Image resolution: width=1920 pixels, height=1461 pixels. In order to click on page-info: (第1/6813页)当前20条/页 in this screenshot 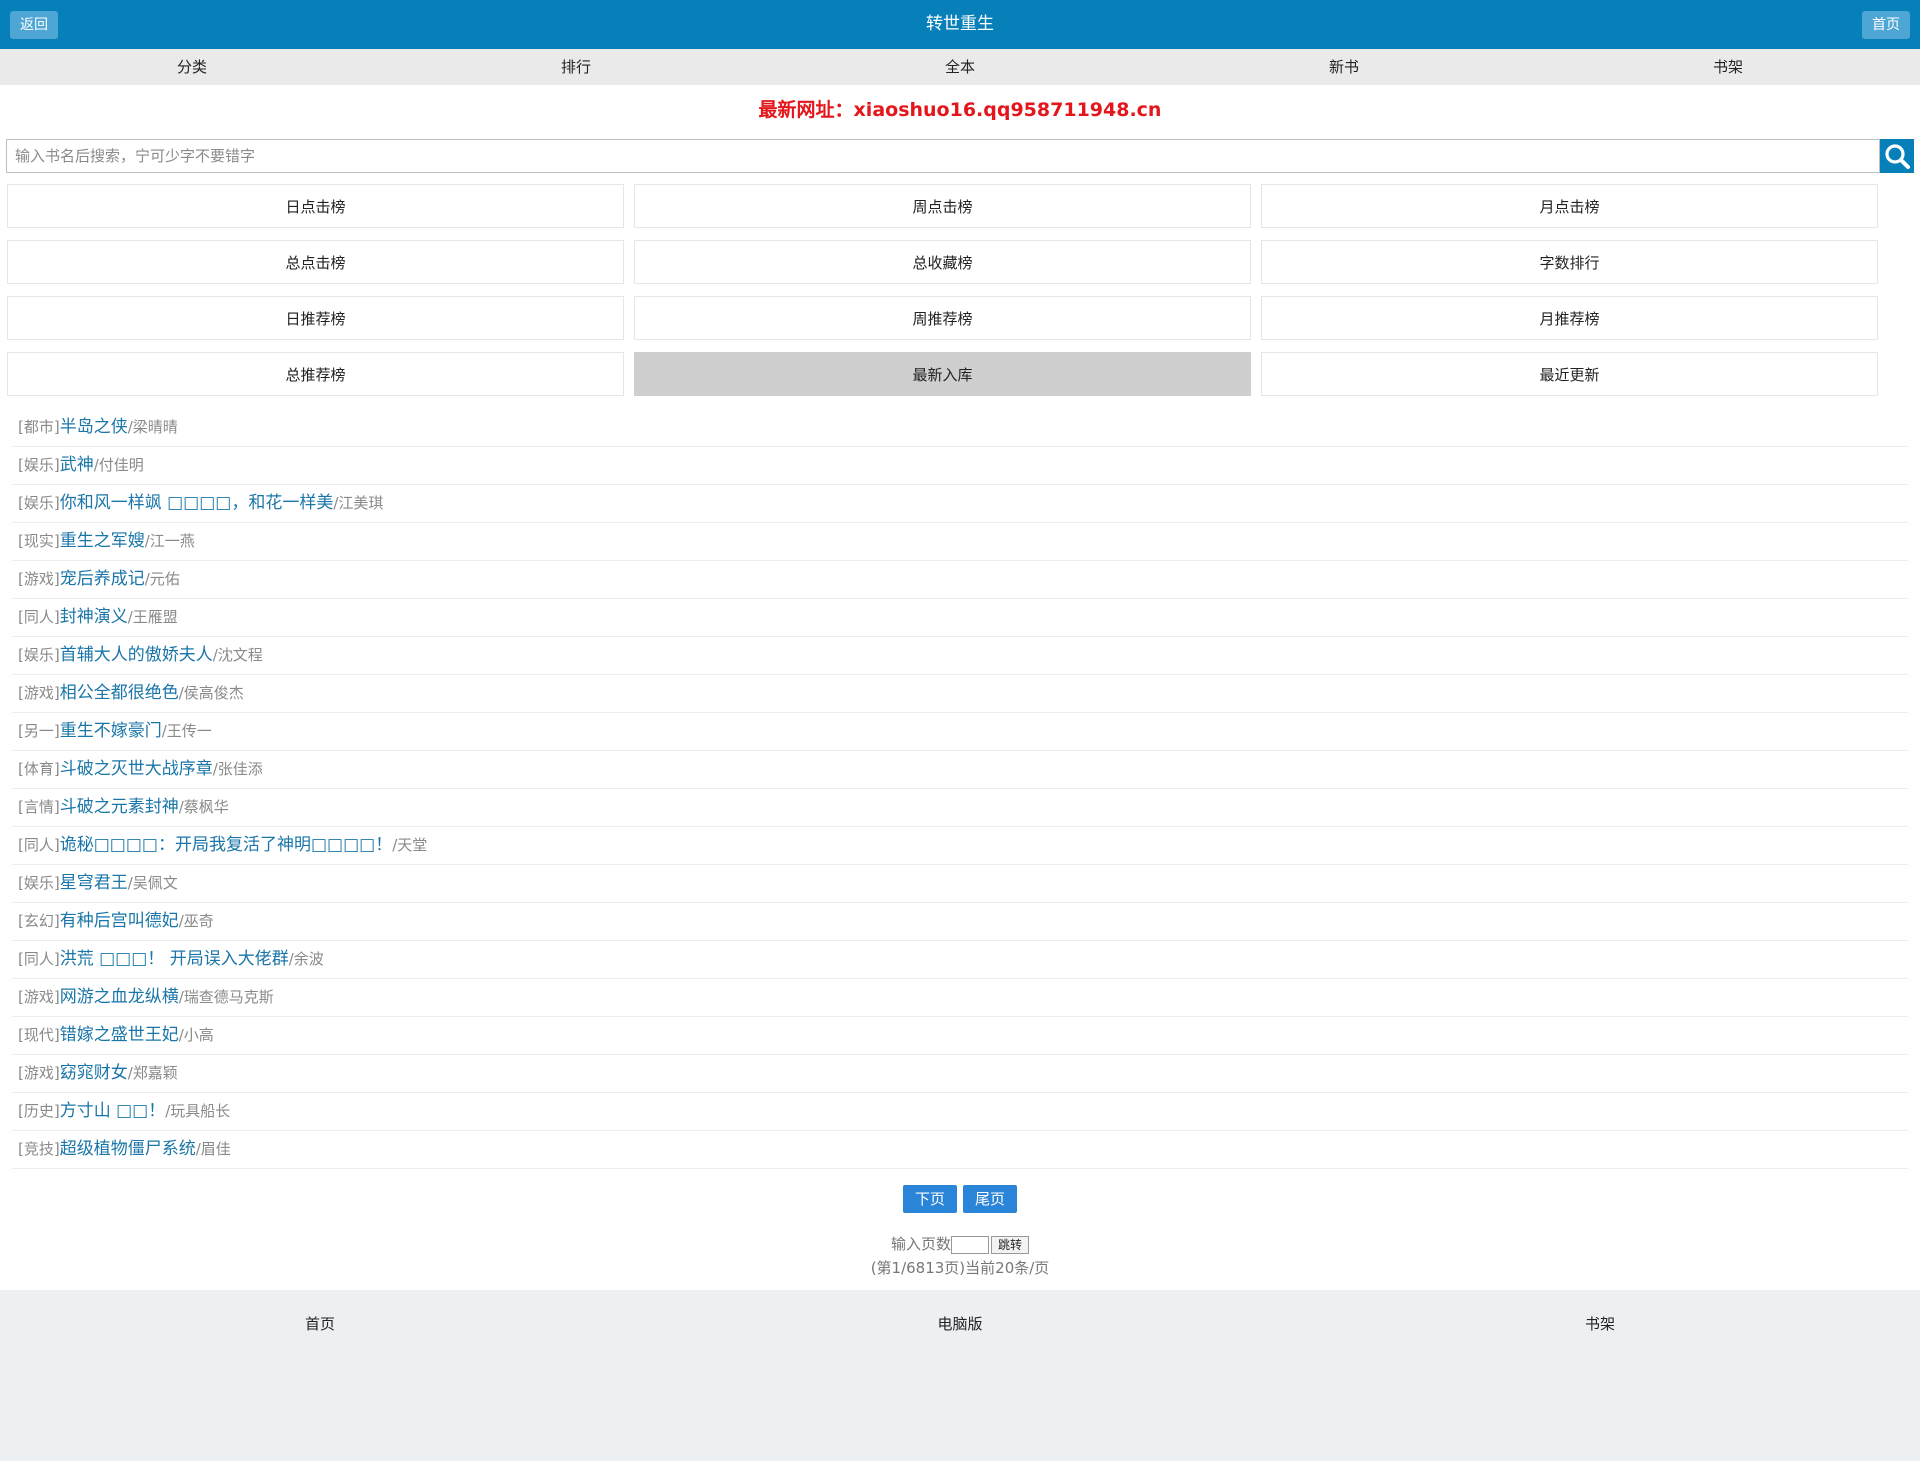, I will do `click(960, 1268)`.